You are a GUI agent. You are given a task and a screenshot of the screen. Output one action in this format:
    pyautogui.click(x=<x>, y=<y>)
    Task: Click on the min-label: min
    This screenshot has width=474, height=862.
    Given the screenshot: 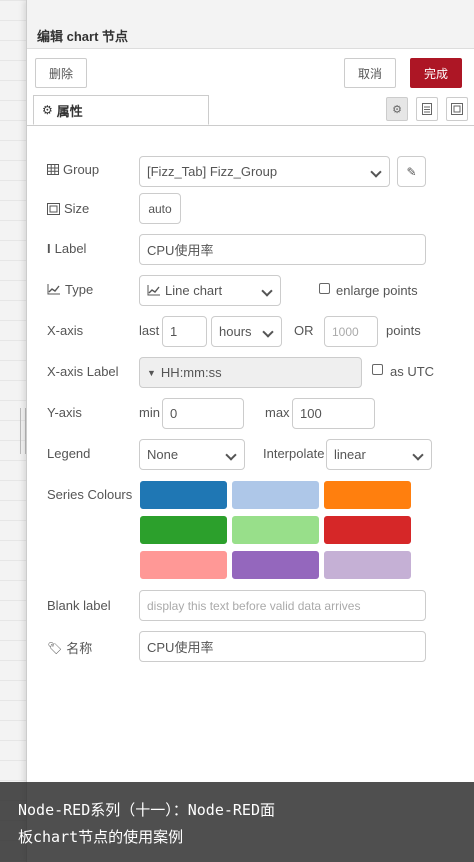 What is the action you would take?
    pyautogui.click(x=149, y=412)
    